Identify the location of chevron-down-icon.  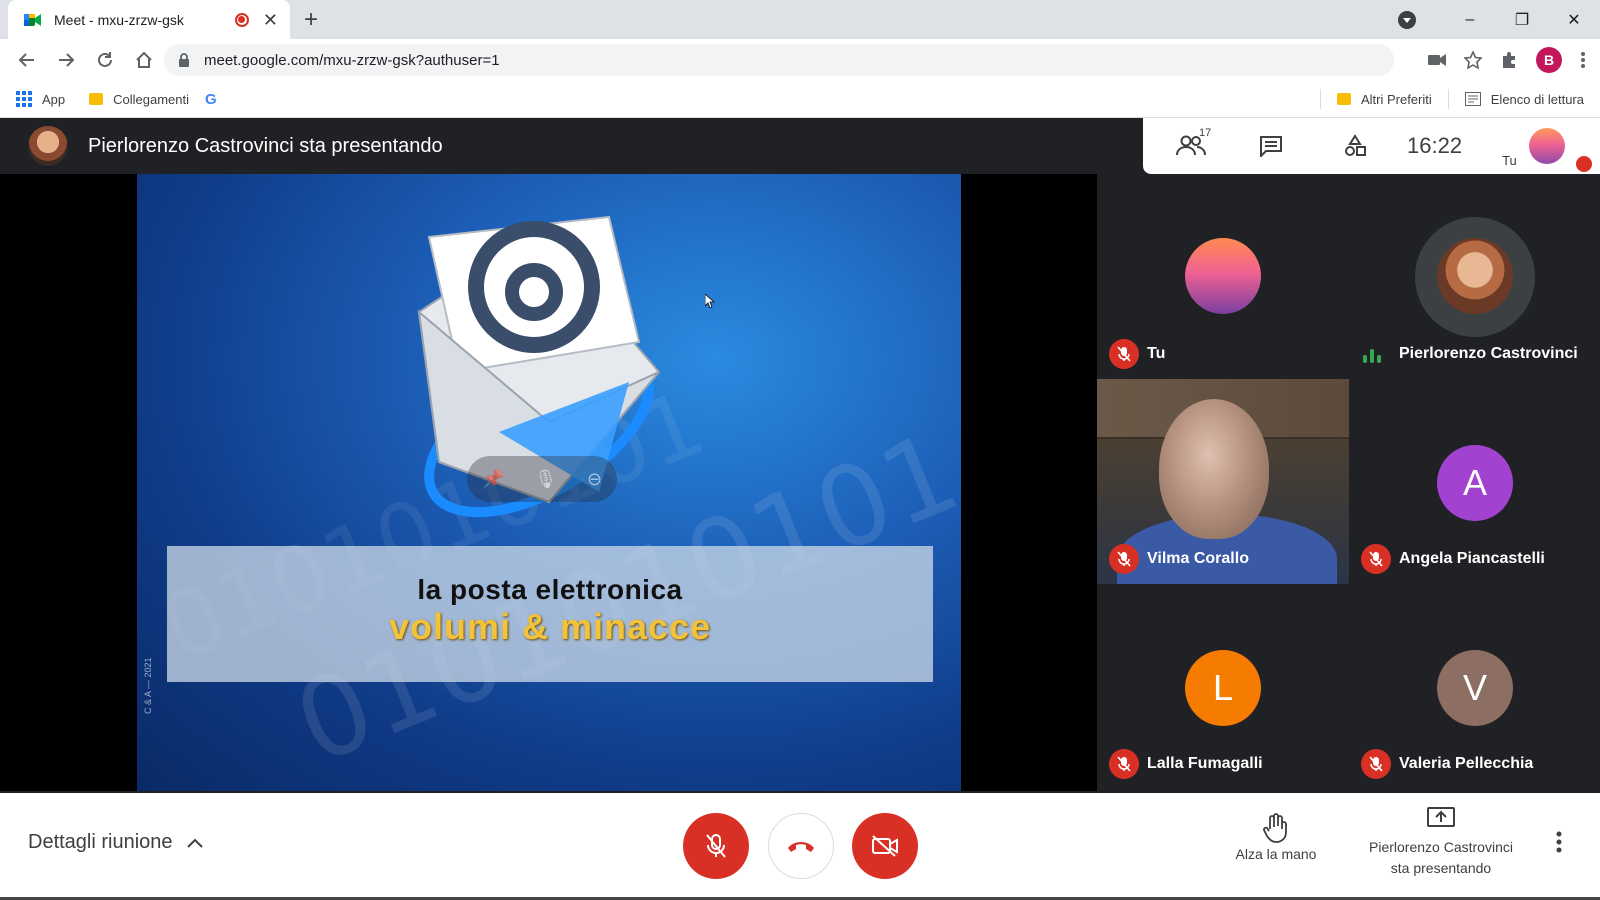
(1407, 19).